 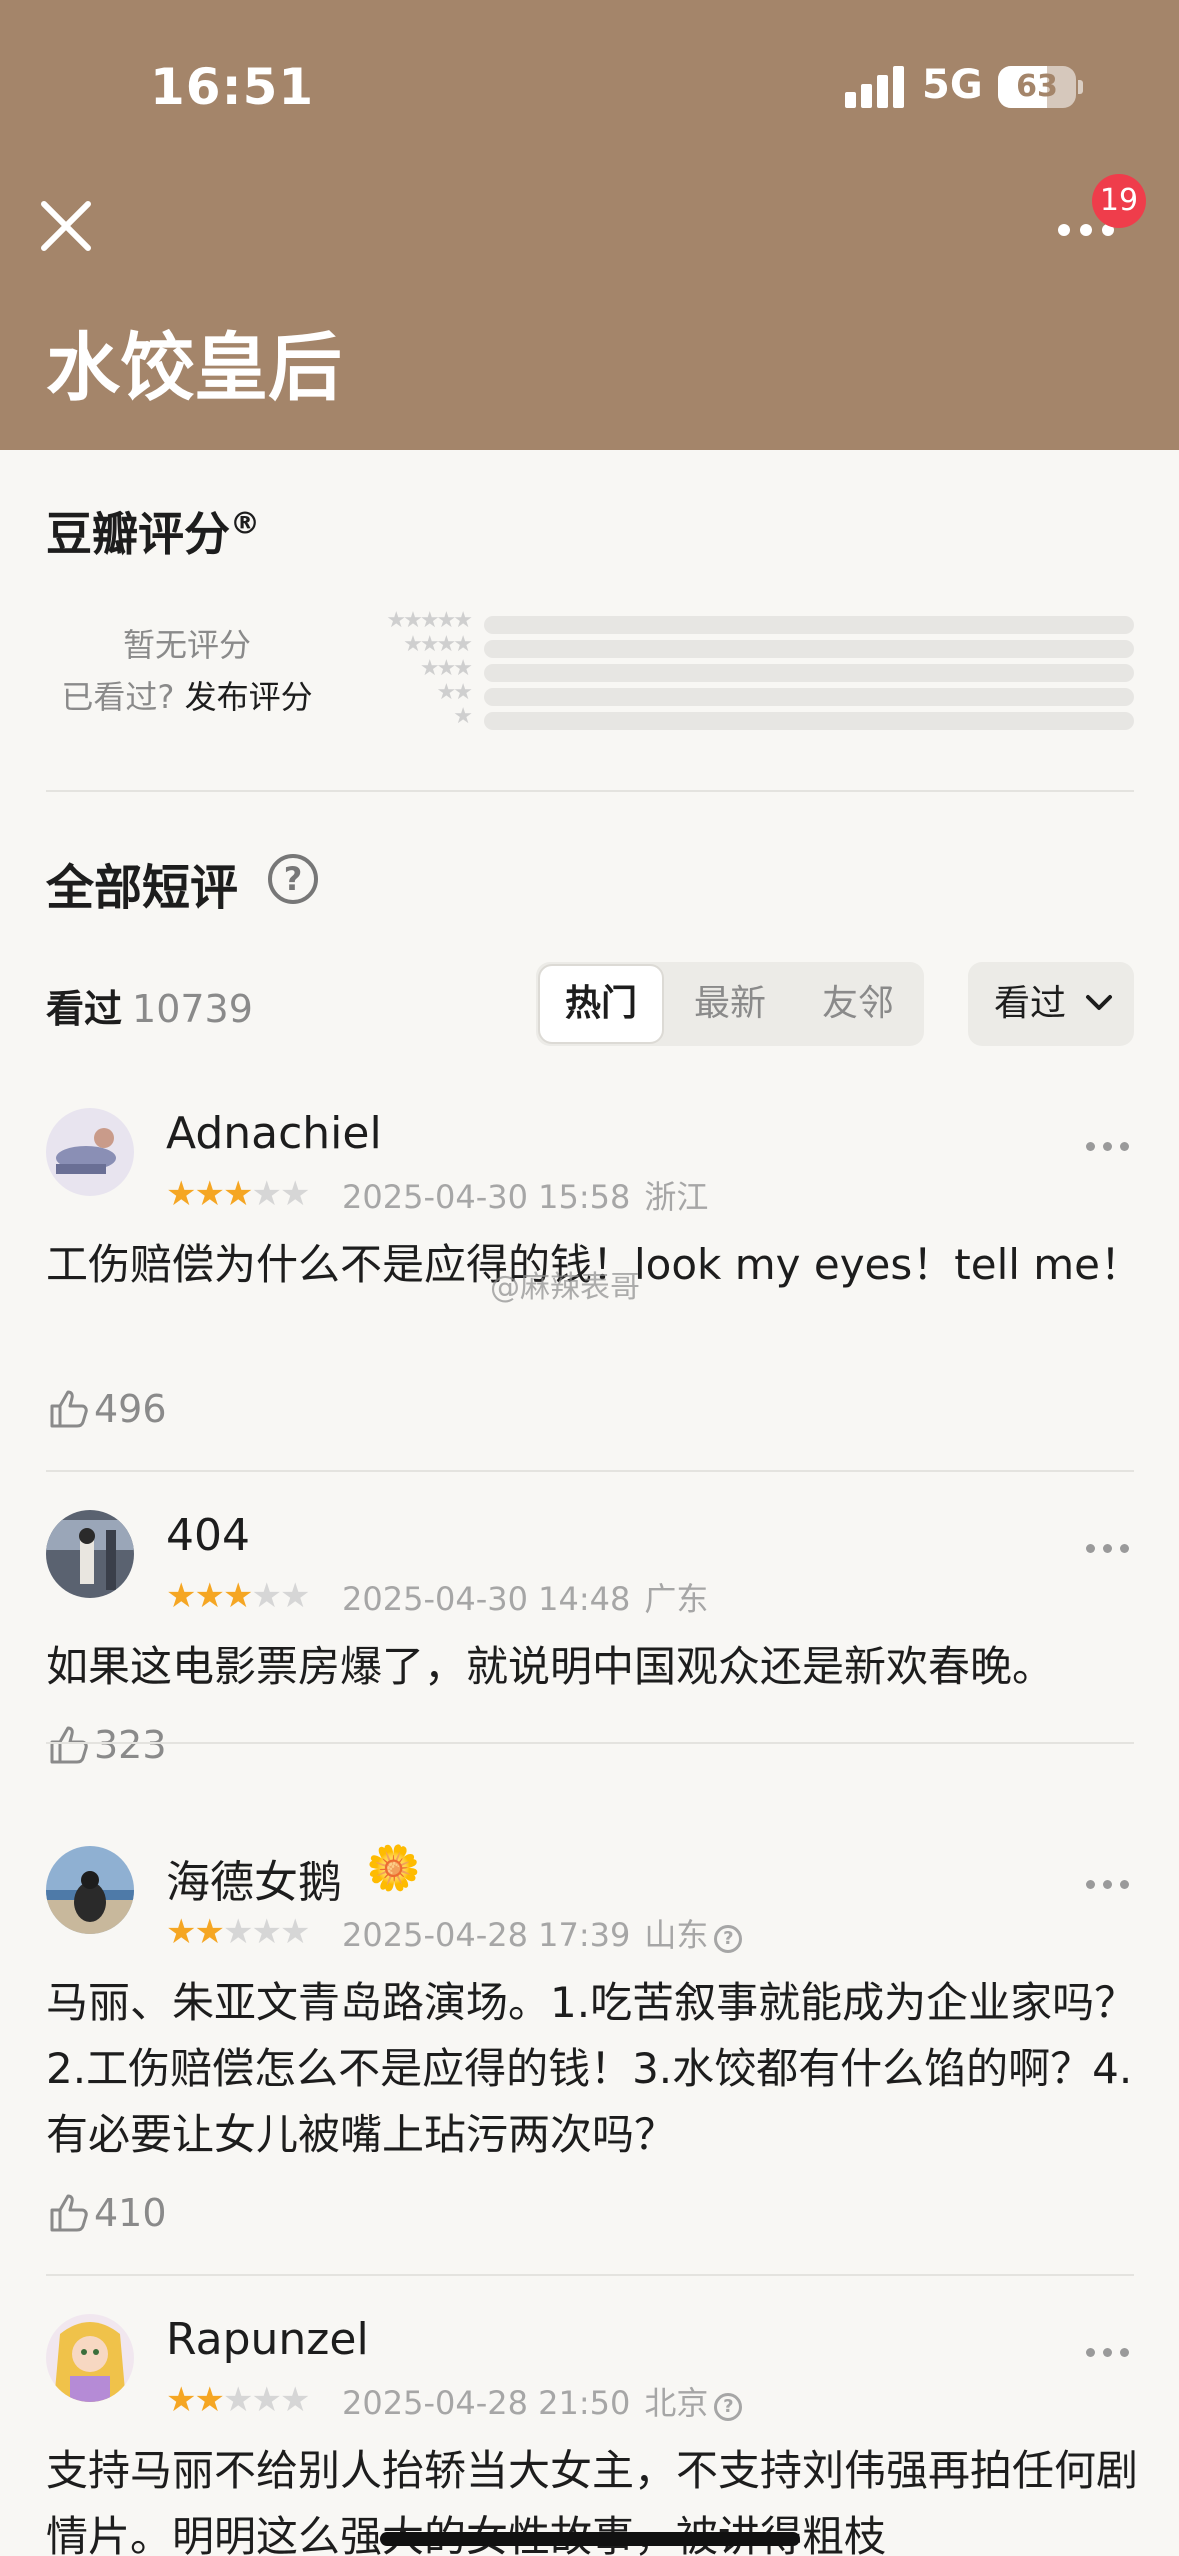 I want to click on watermark: @麻辣表哥, so click(x=565, y=1287).